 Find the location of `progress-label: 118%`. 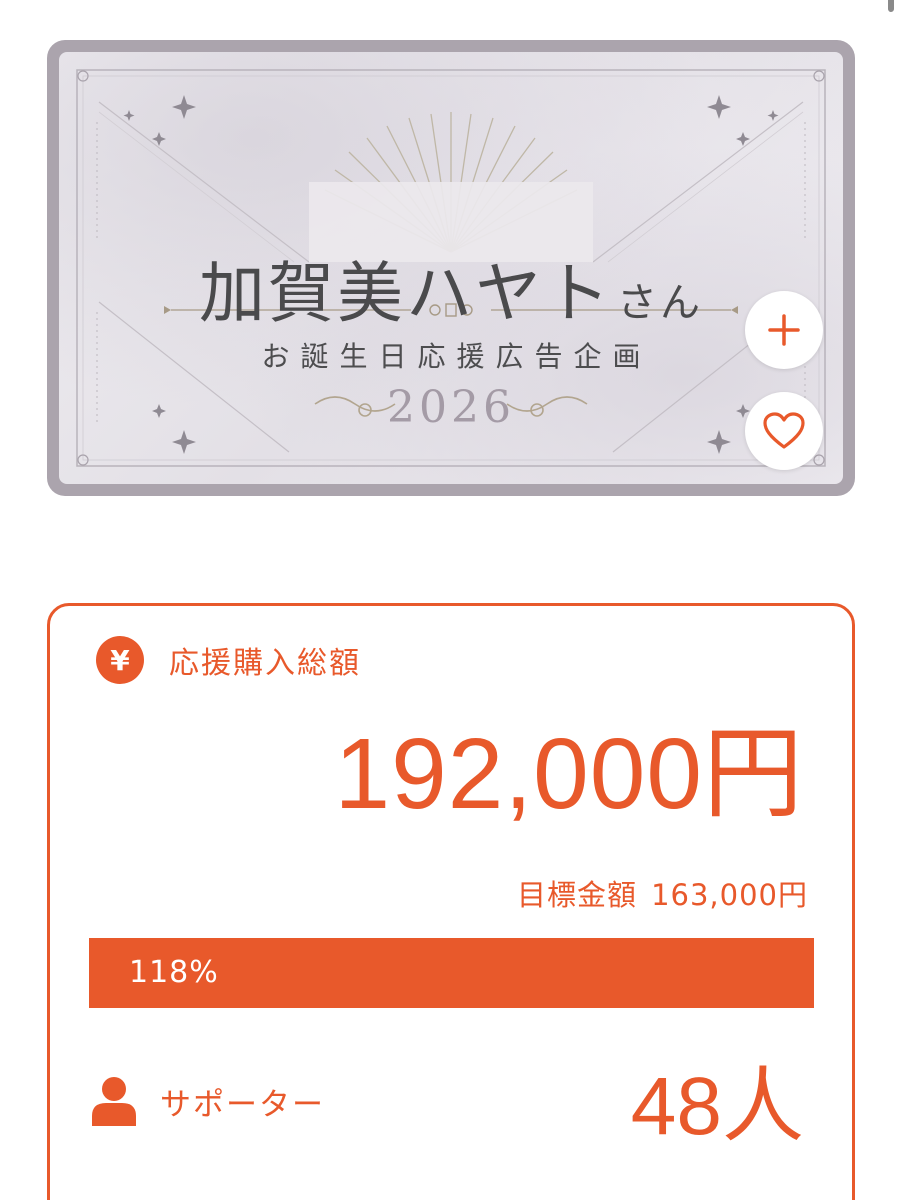

progress-label: 118% is located at coordinates (174, 972).